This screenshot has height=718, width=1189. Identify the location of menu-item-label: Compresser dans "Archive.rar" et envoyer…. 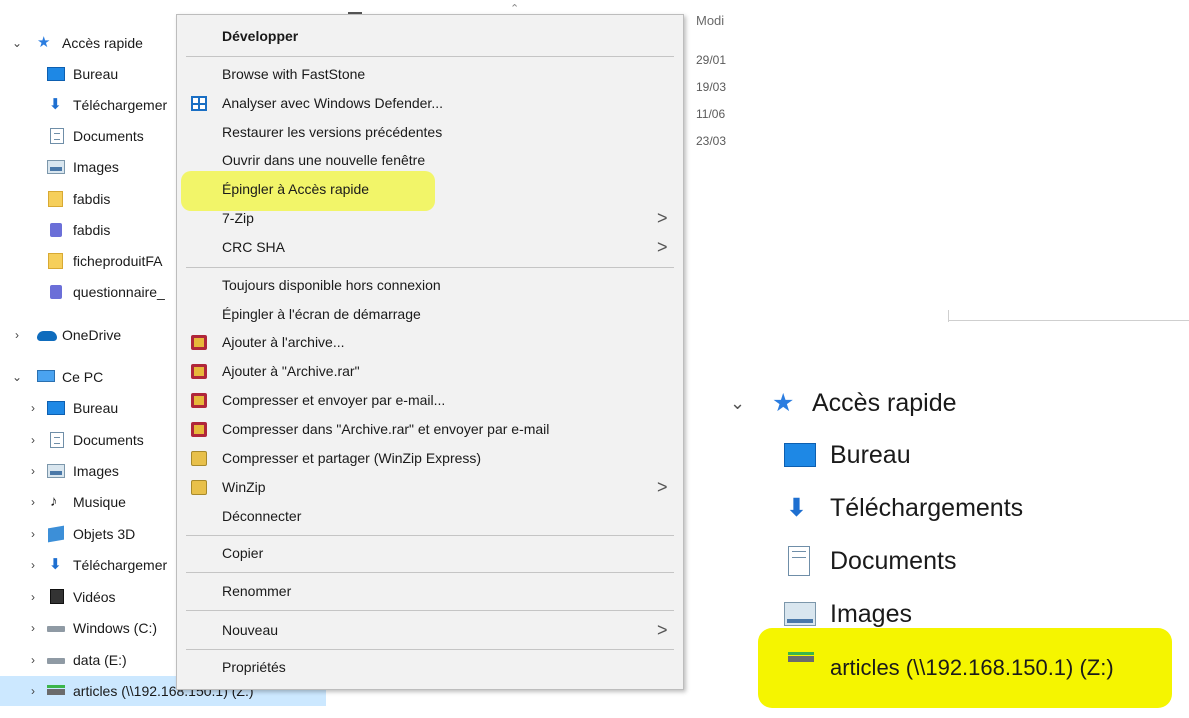
(386, 429).